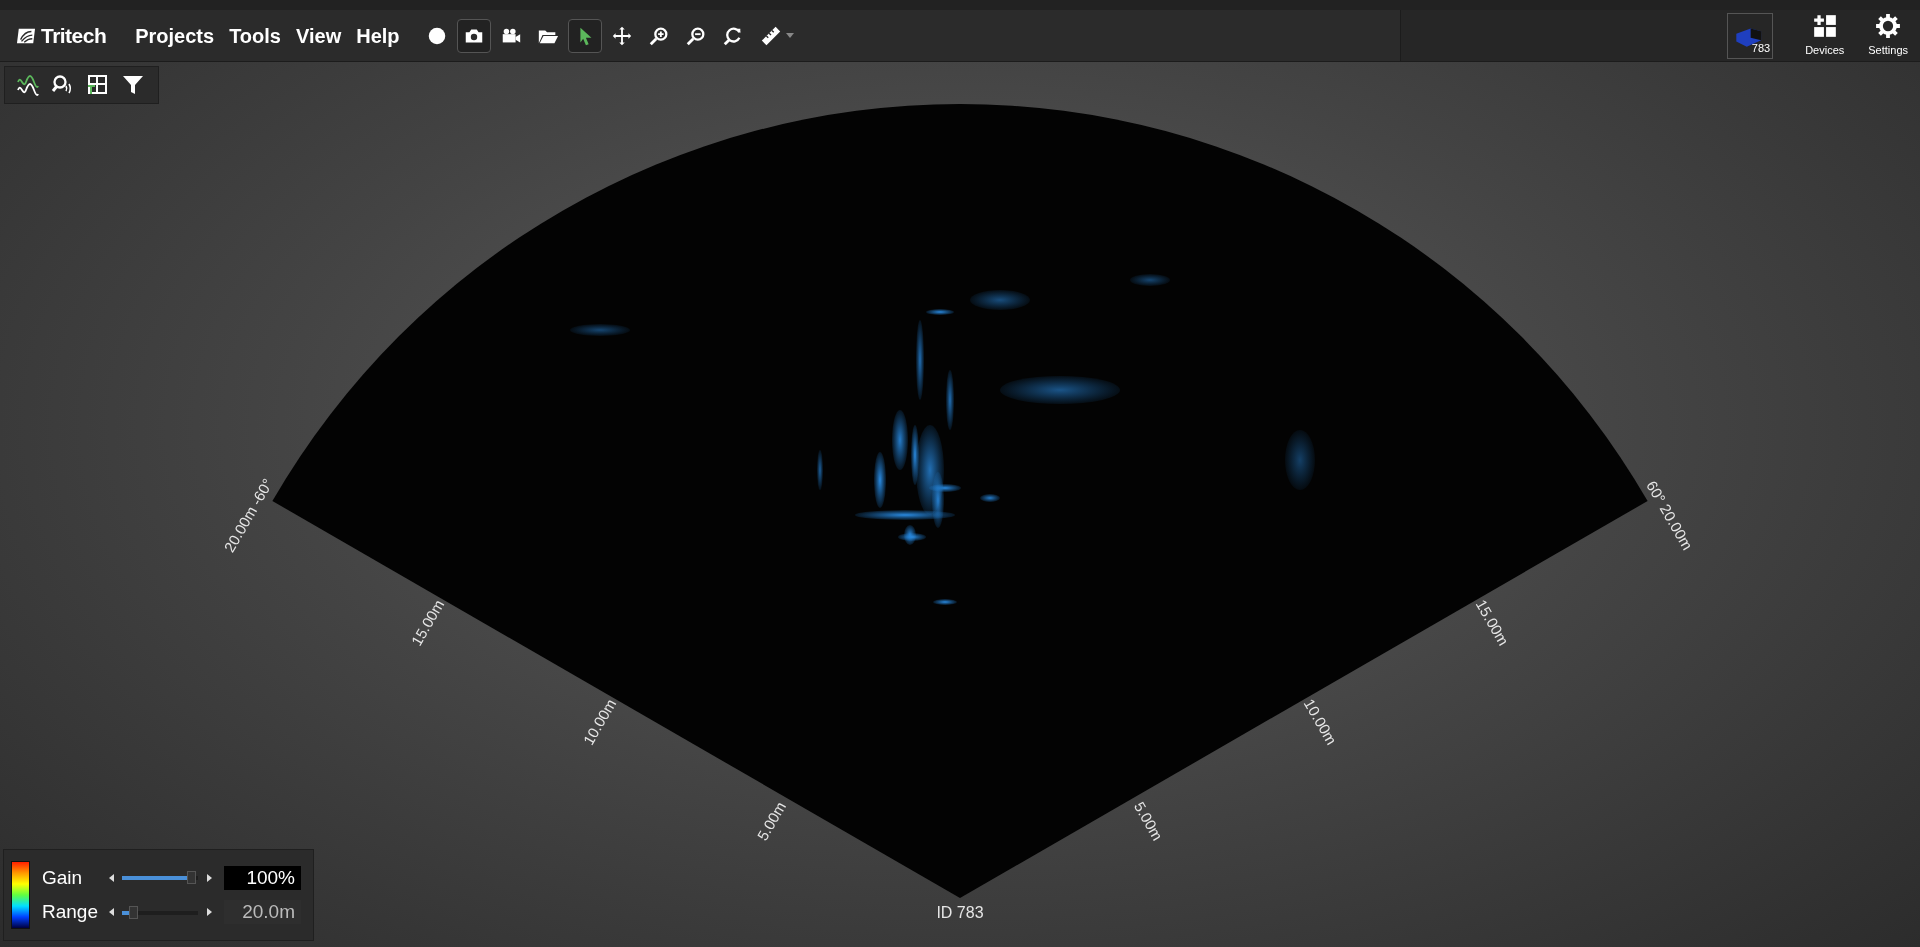 Image resolution: width=1920 pixels, height=947 pixels. I want to click on grid-icon, so click(98, 85).